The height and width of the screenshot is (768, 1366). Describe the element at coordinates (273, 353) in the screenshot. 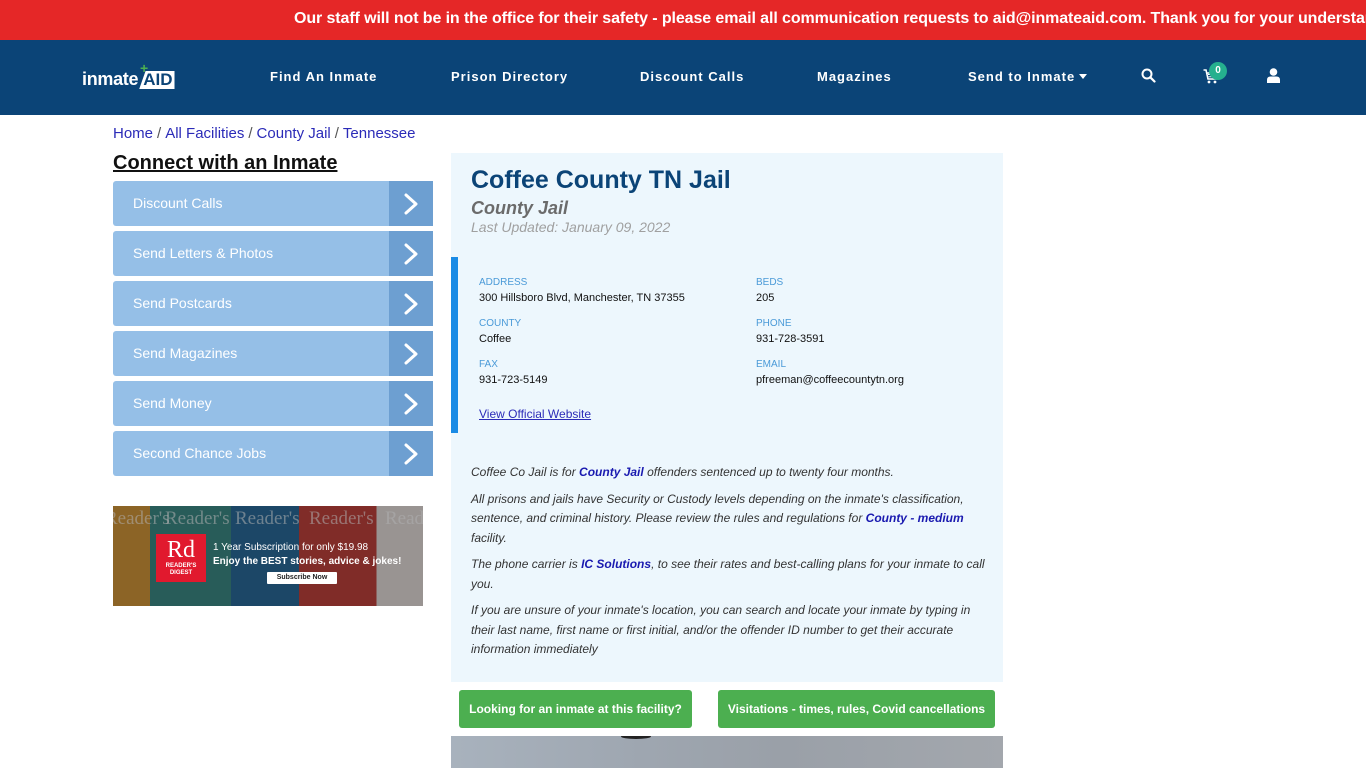

I see `sidebar-send-magazines-button: Send Magazines` at that location.